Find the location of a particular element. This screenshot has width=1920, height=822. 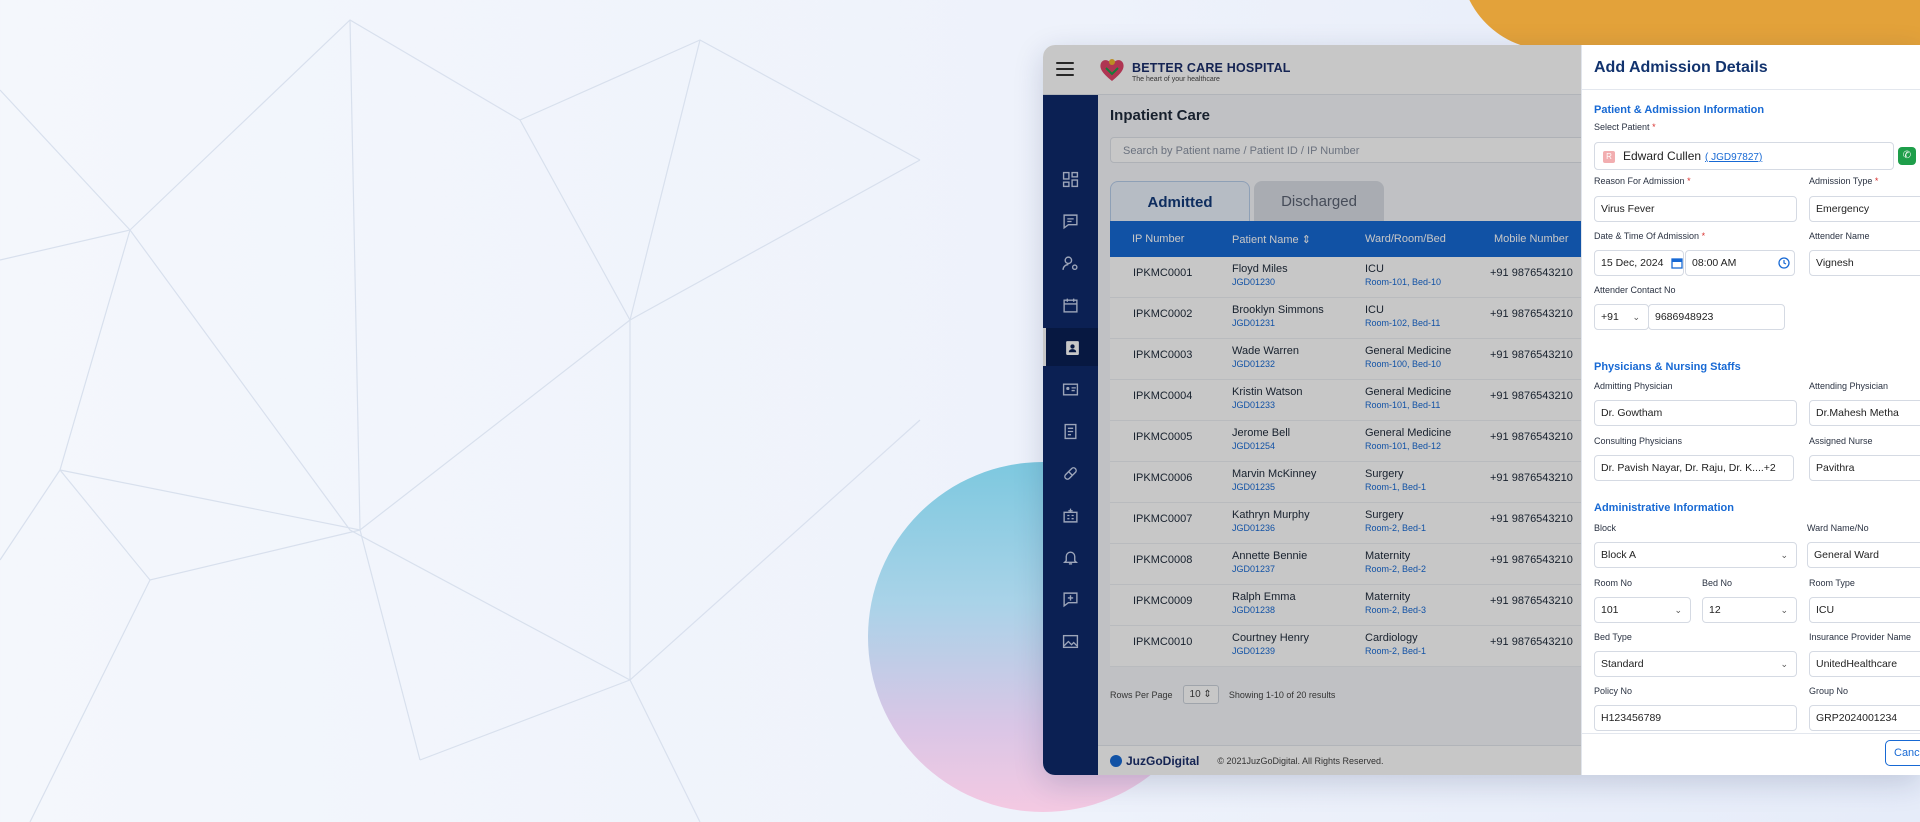

tab-discharged: Discharged is located at coordinates (1319, 201).